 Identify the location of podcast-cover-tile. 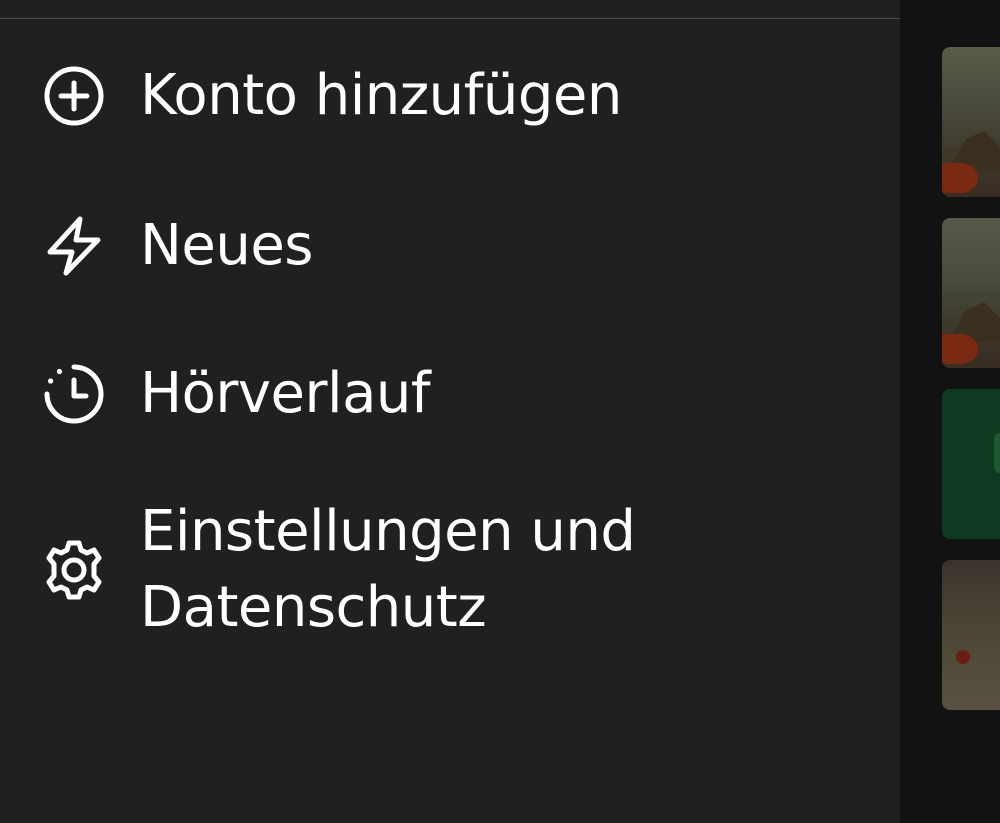
(971, 635).